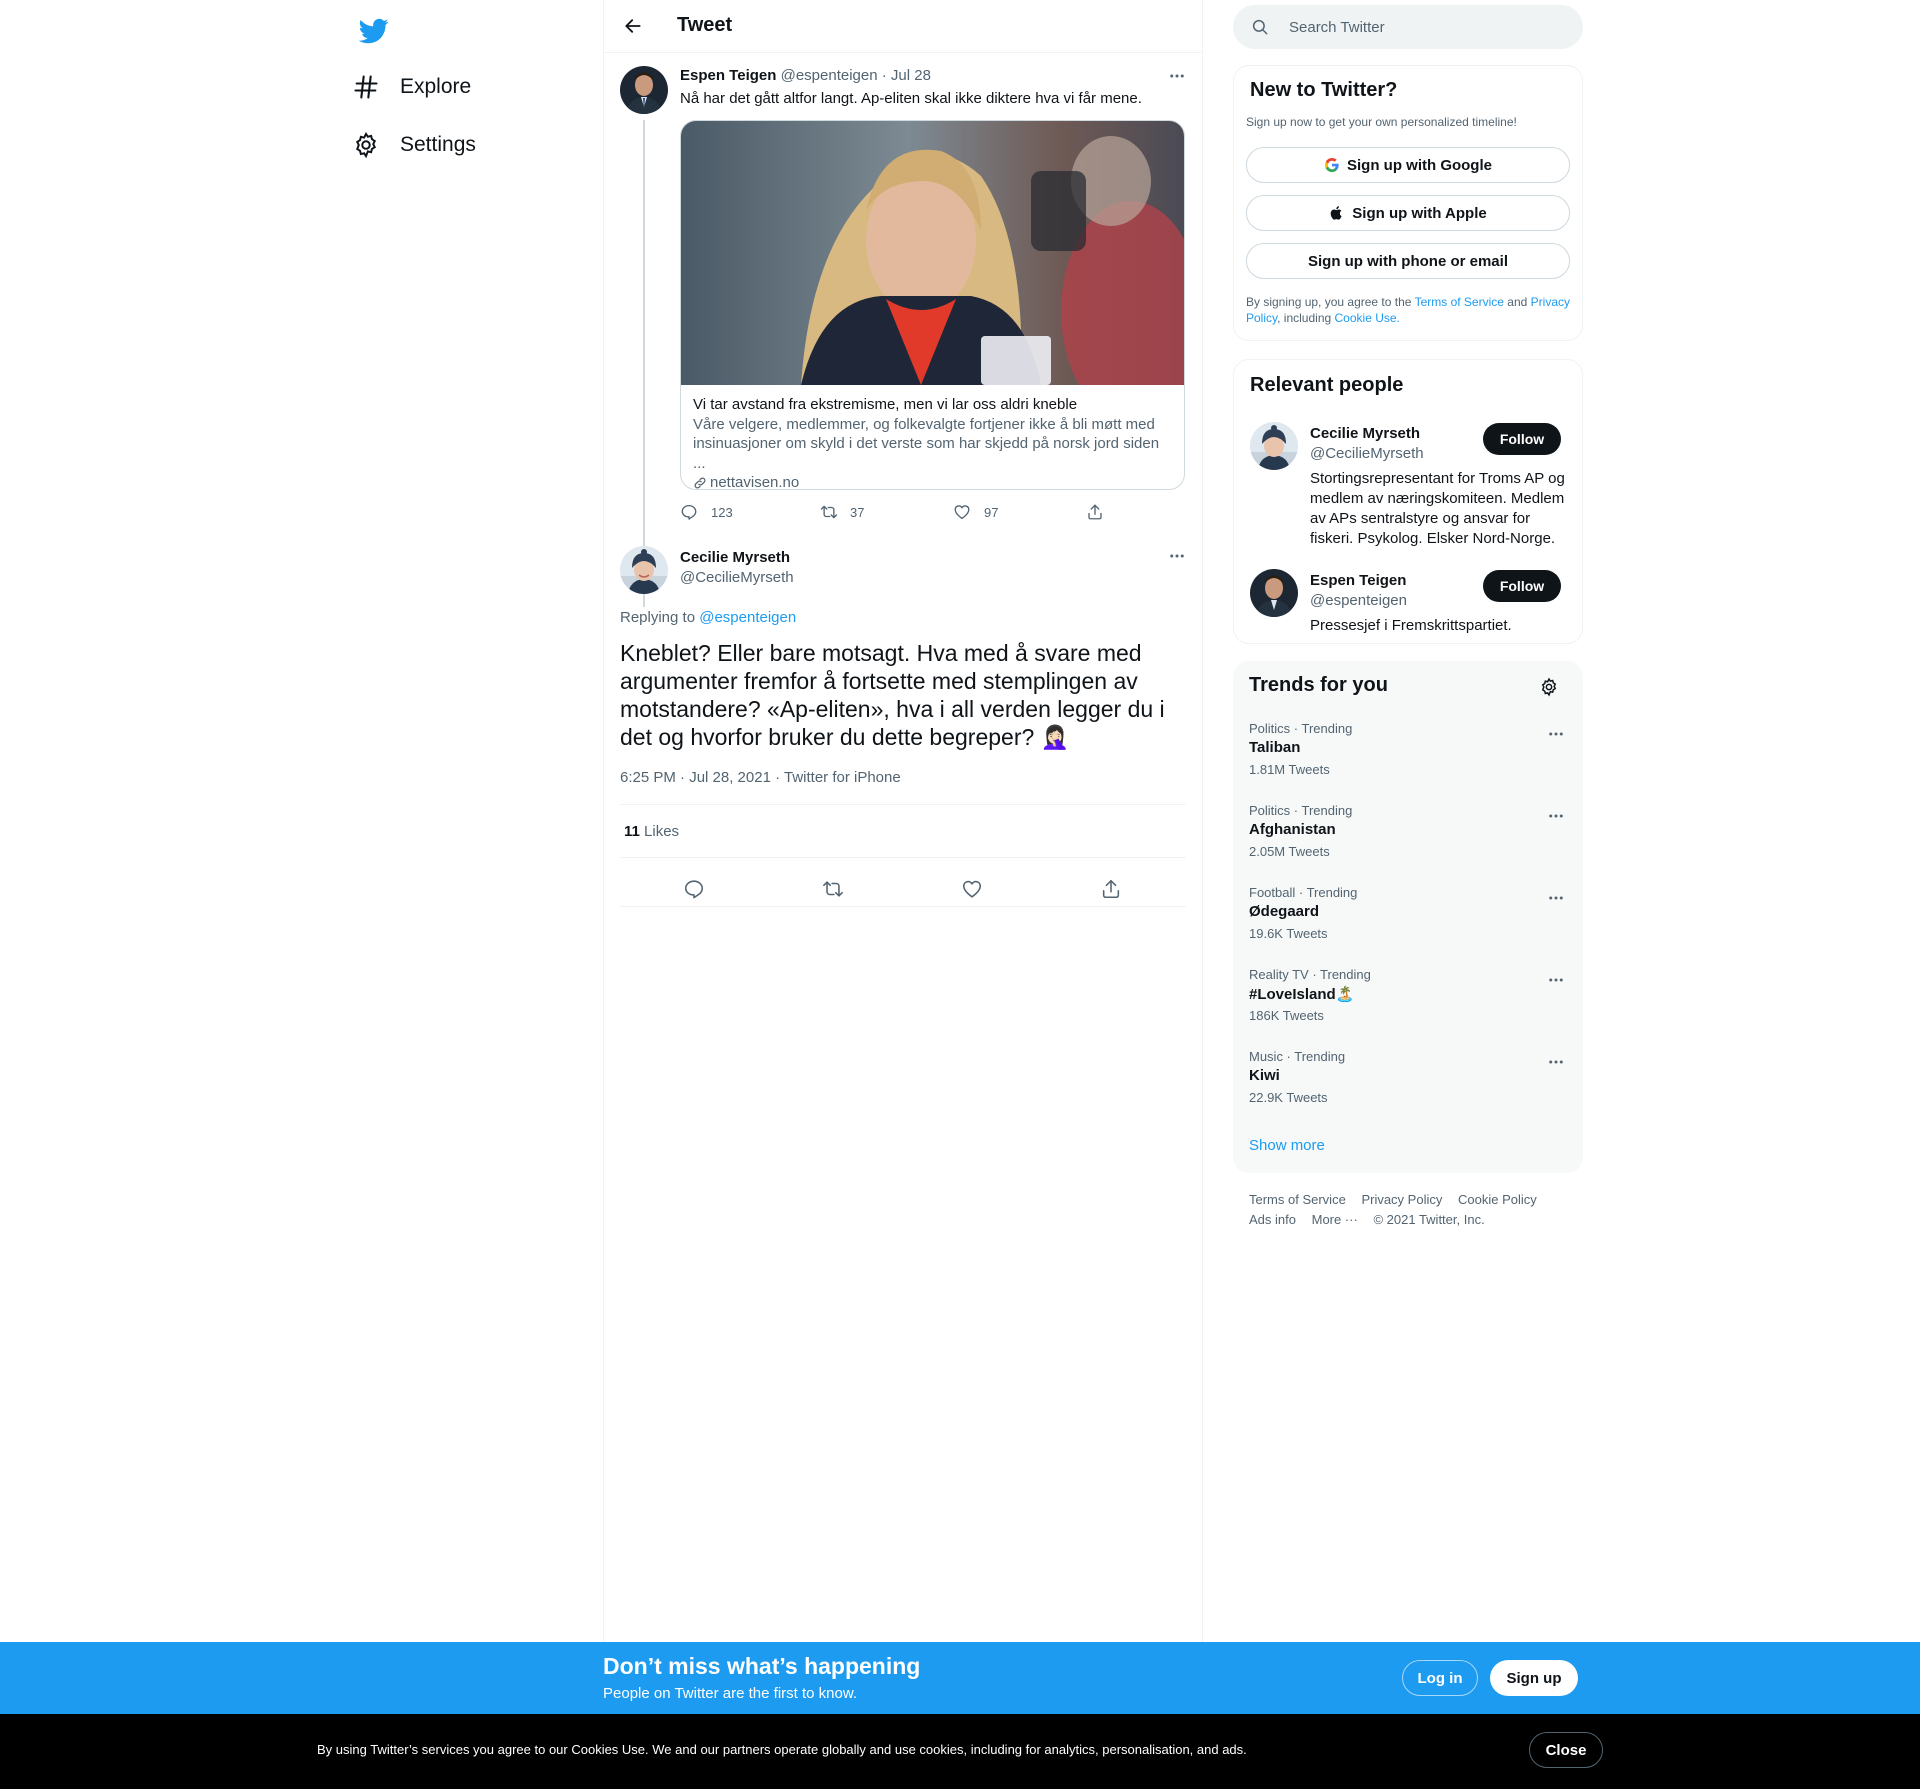 The image size is (1920, 1789). I want to click on signup-google-button: Sign up with Google, so click(1408, 165).